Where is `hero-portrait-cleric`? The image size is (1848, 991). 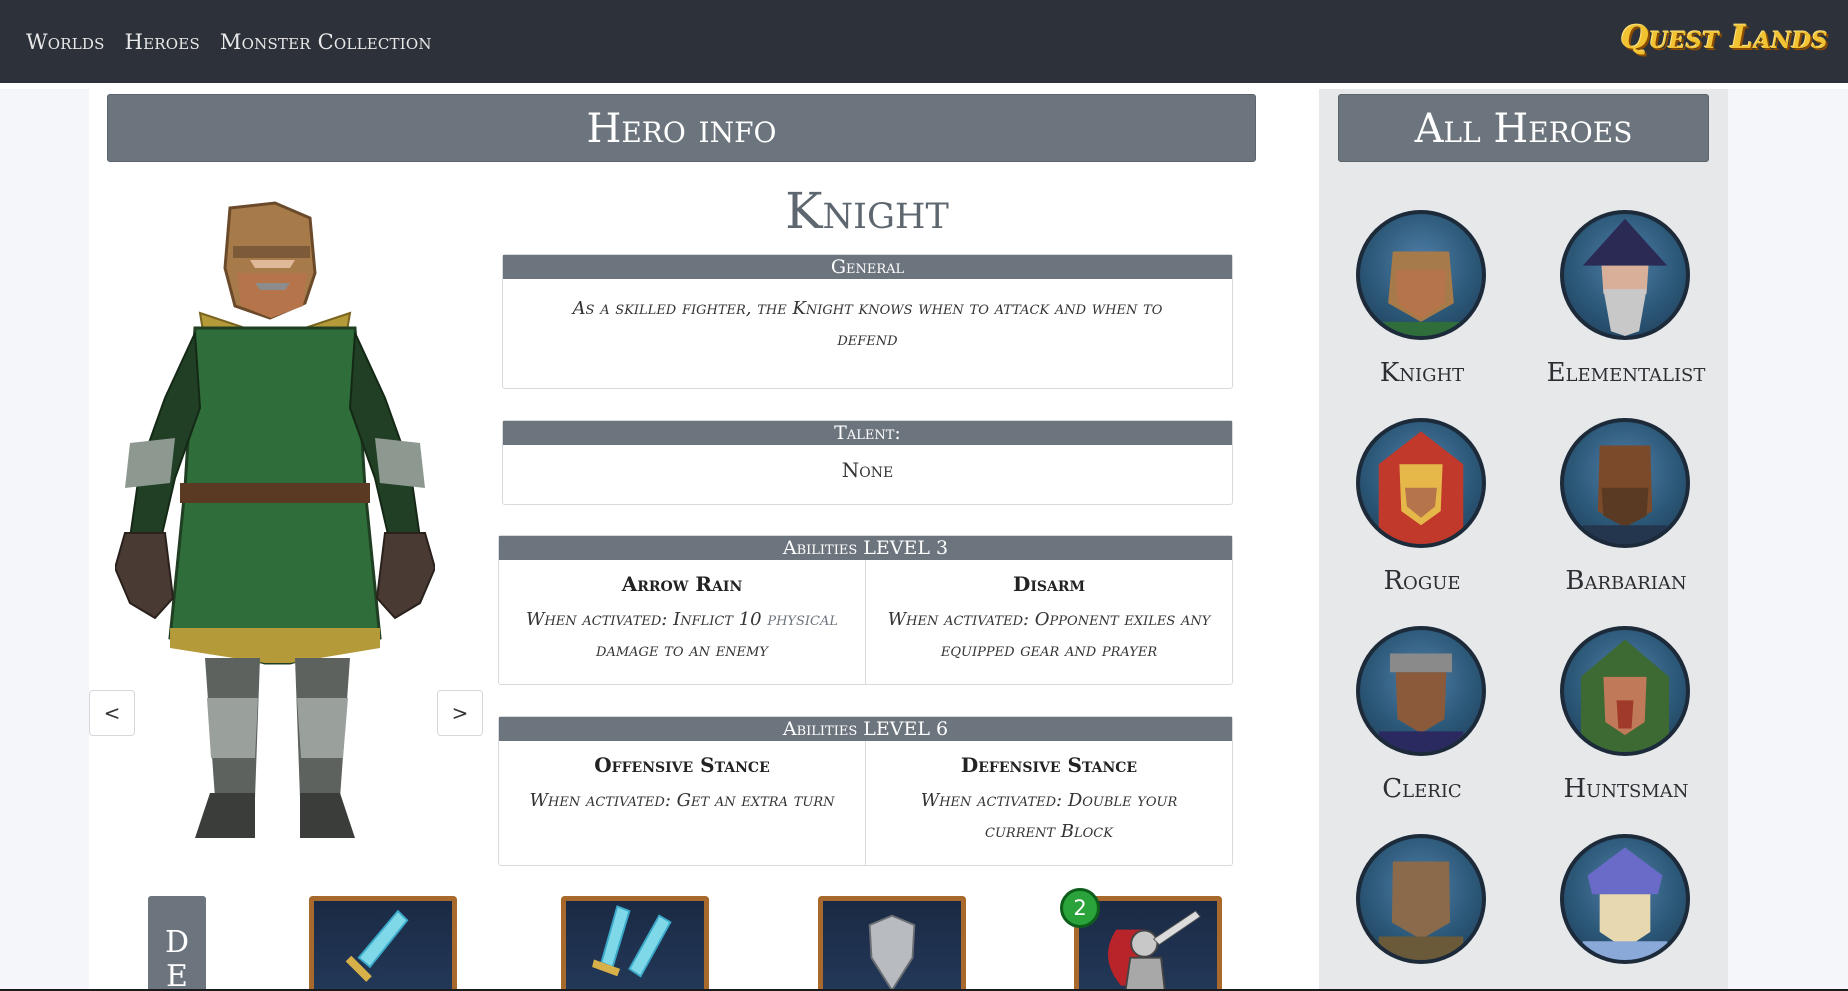
hero-portrait-cleric is located at coordinates (1421, 691).